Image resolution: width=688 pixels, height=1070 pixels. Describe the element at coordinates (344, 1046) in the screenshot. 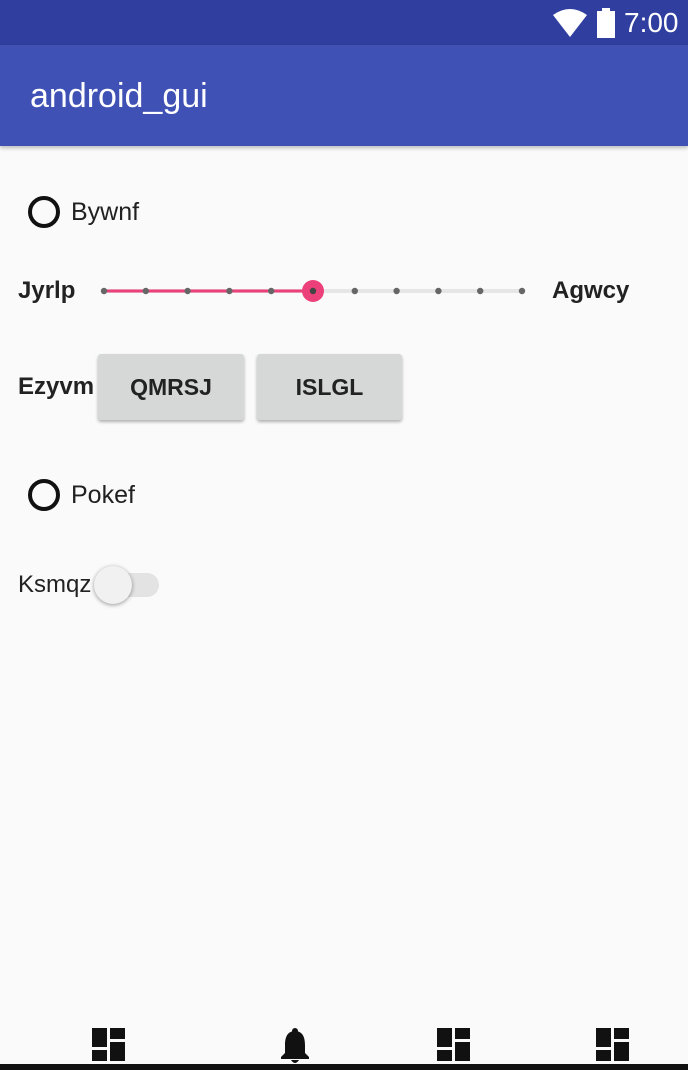

I see `bottom-navigation` at that location.